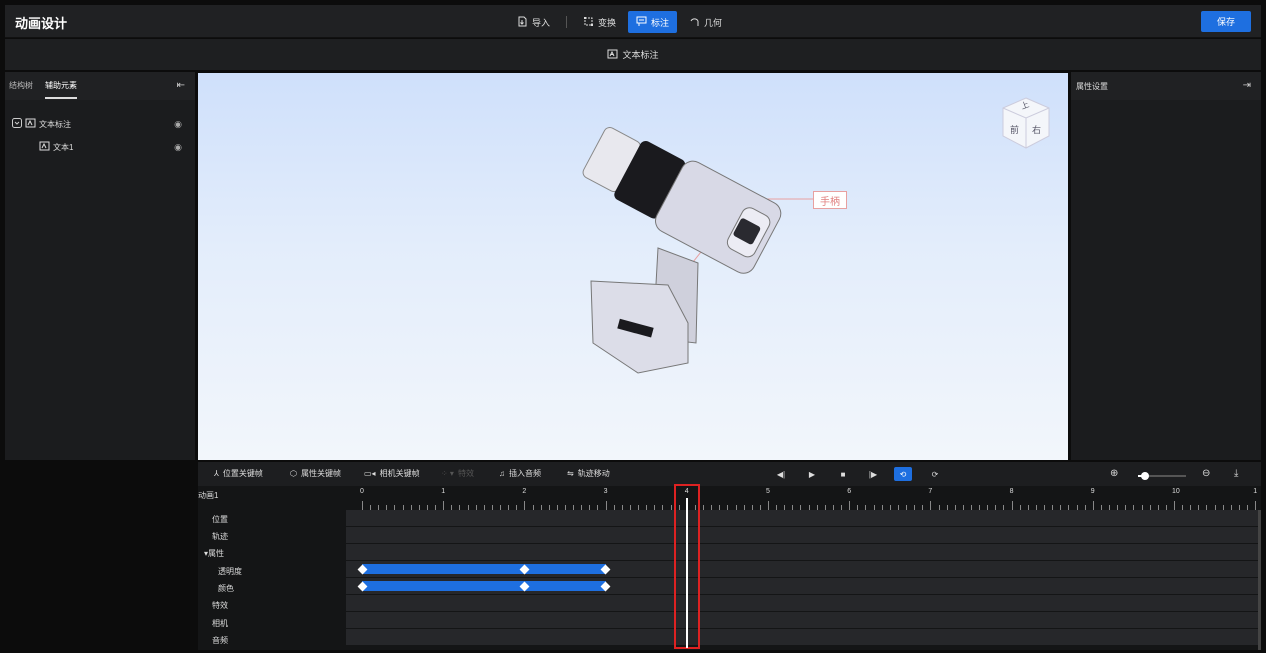 Image resolution: width=1266 pixels, height=653 pixels. I want to click on track-label-path: 轨迹, so click(220, 536).